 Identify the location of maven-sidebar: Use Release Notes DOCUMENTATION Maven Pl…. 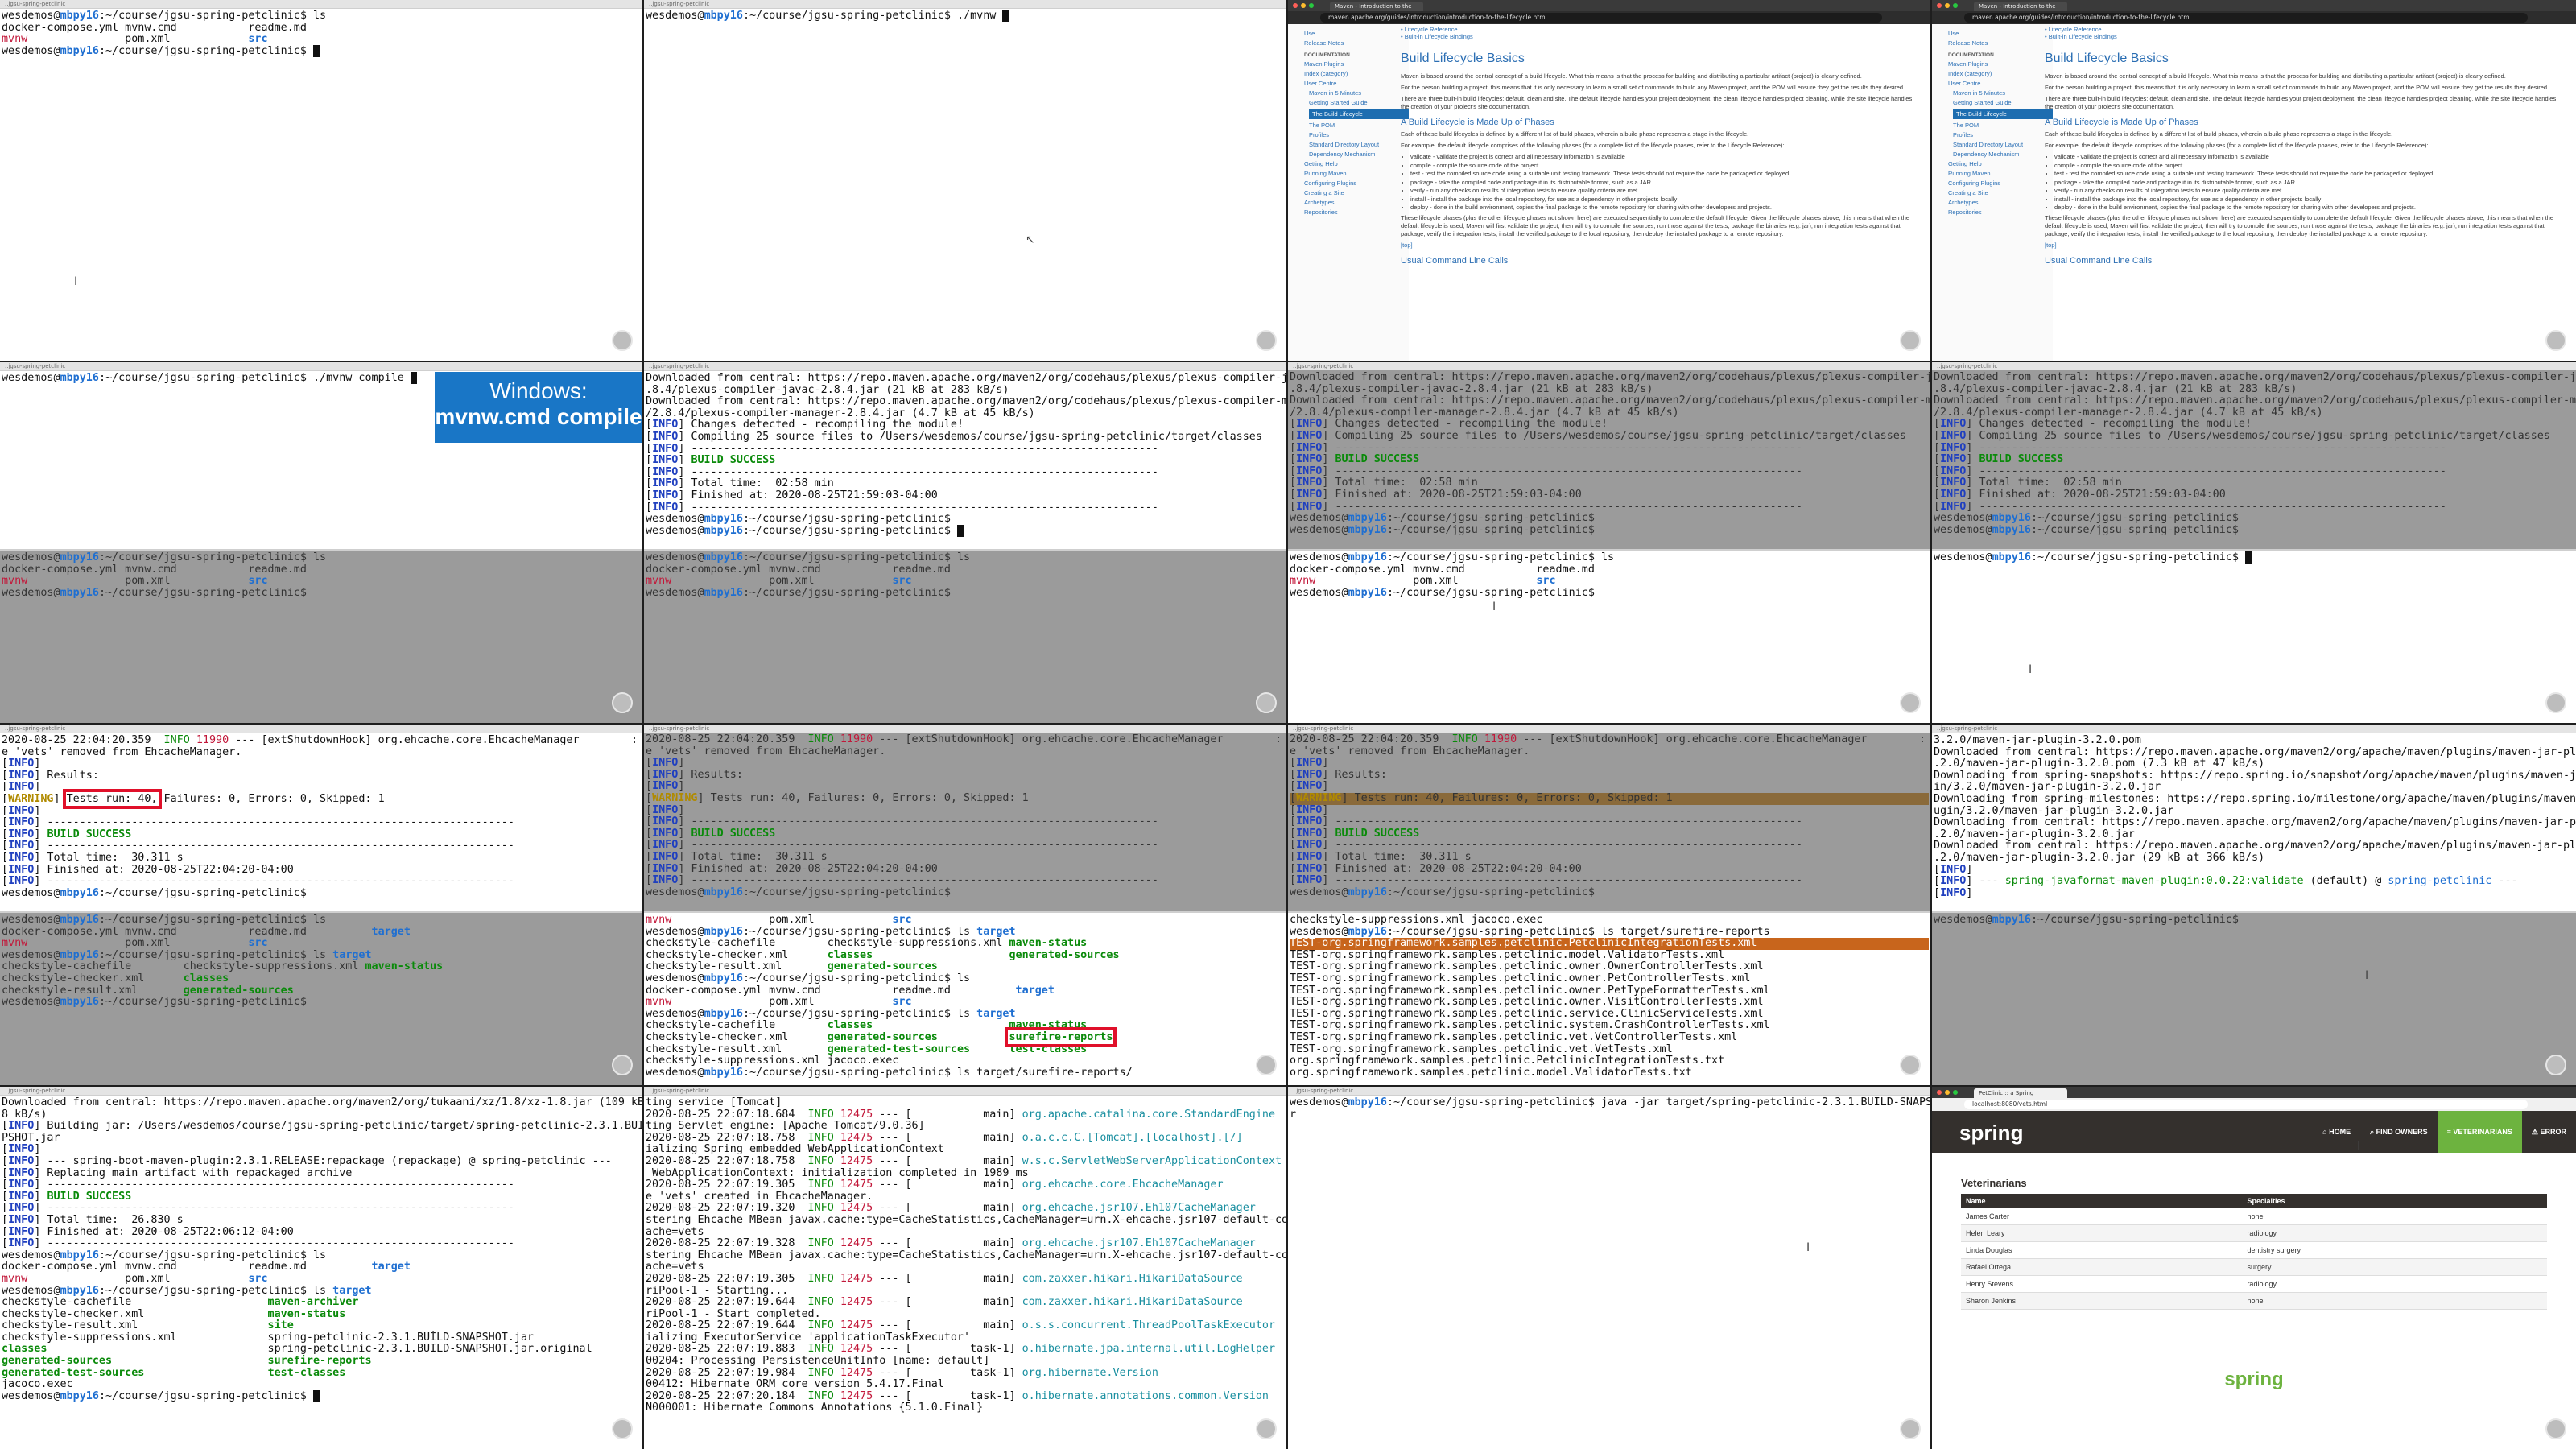
(1348, 192).